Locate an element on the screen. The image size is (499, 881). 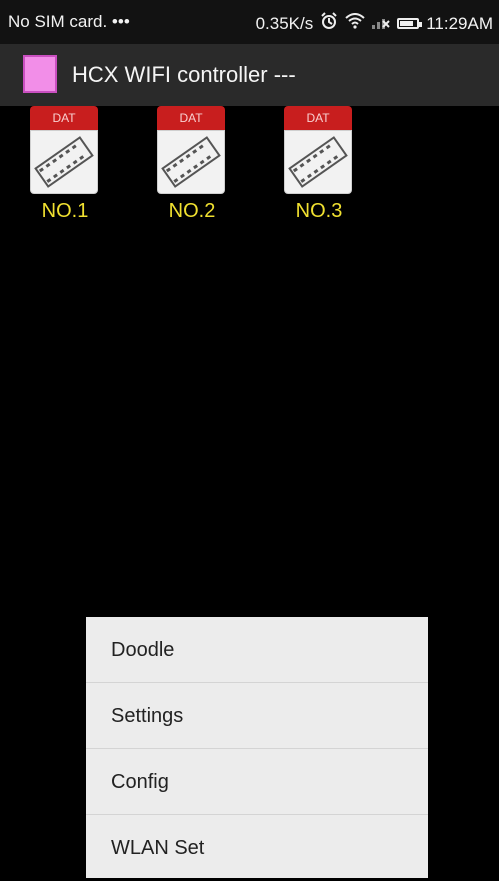
file-label: NO.2 is located at coordinates (192, 211).